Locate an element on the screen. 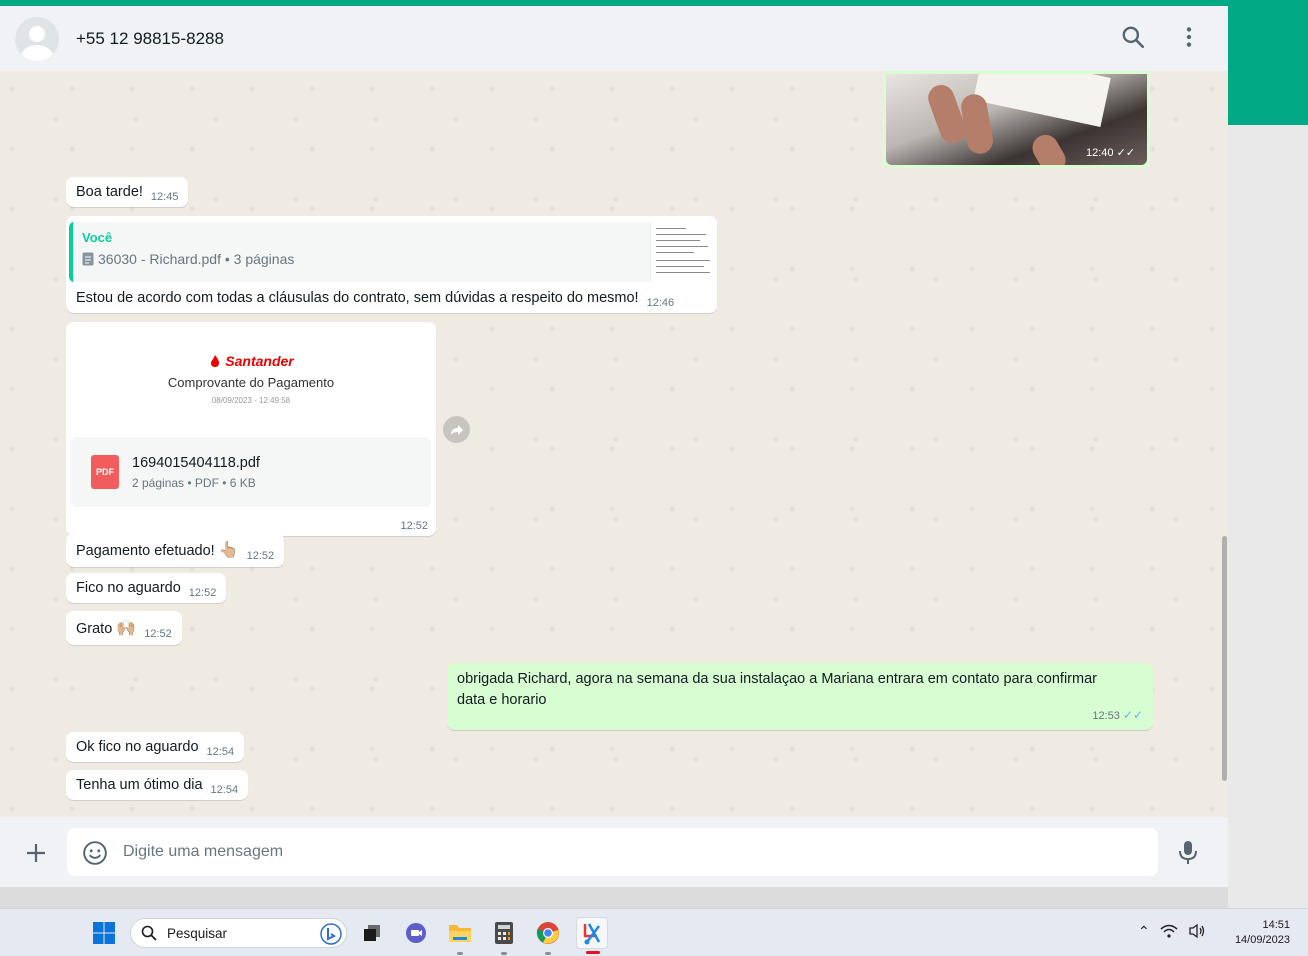  image-message: 12:40 ✓✓ is located at coordinates (1016, 119).